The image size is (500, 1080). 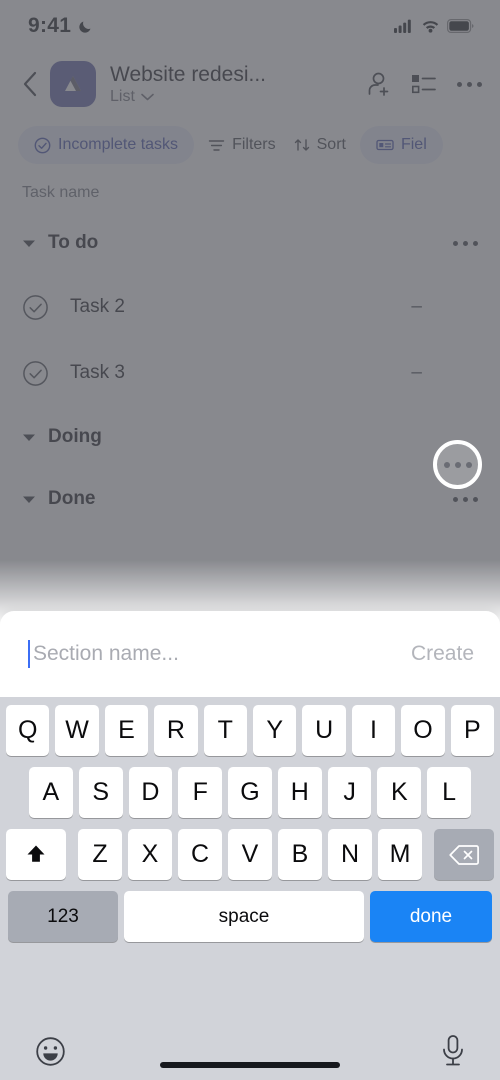 I want to click on chip-label: Filters, so click(x=254, y=144).